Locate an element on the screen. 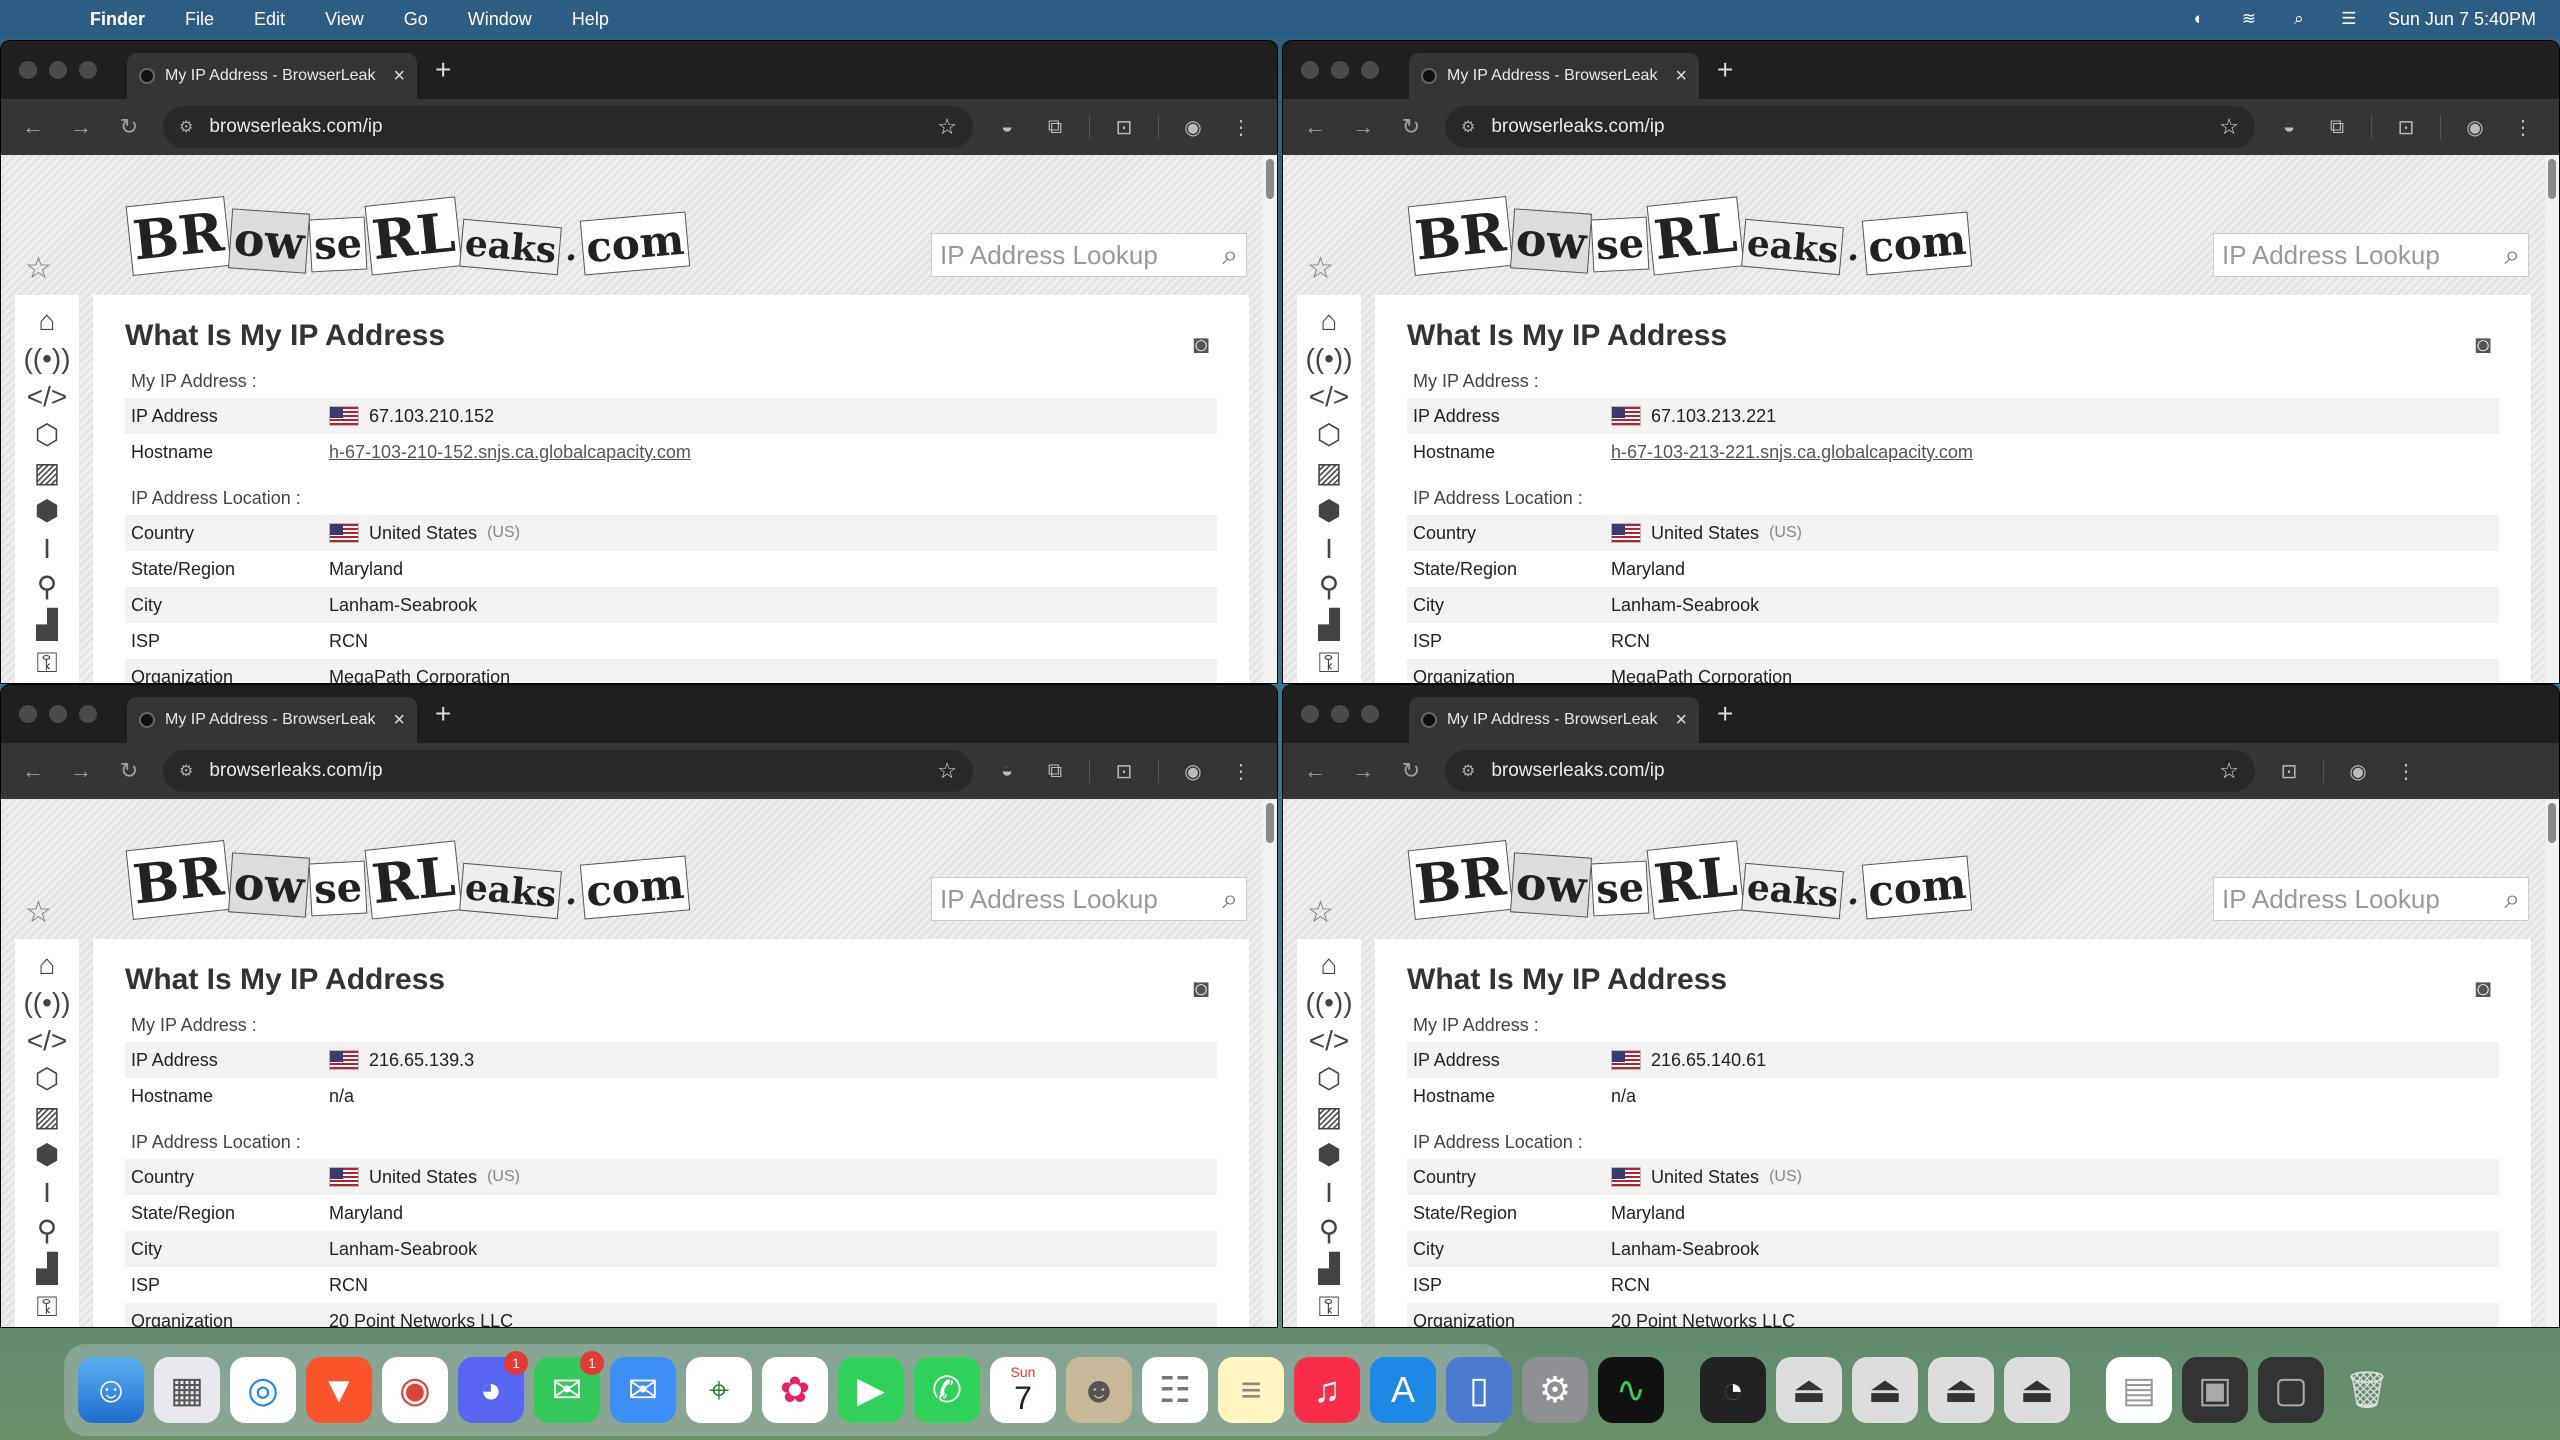 This screenshot has height=1440, width=2560. extension-icon: ◒ is located at coordinates (2289, 127).